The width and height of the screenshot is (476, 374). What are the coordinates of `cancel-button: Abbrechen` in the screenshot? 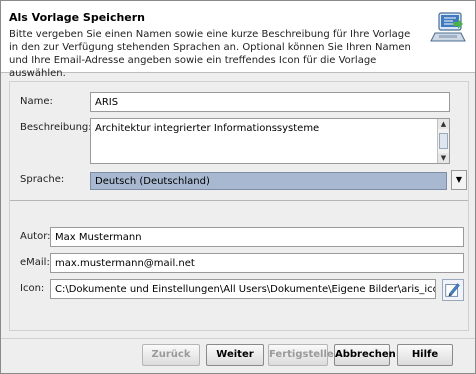 It's located at (365, 355).